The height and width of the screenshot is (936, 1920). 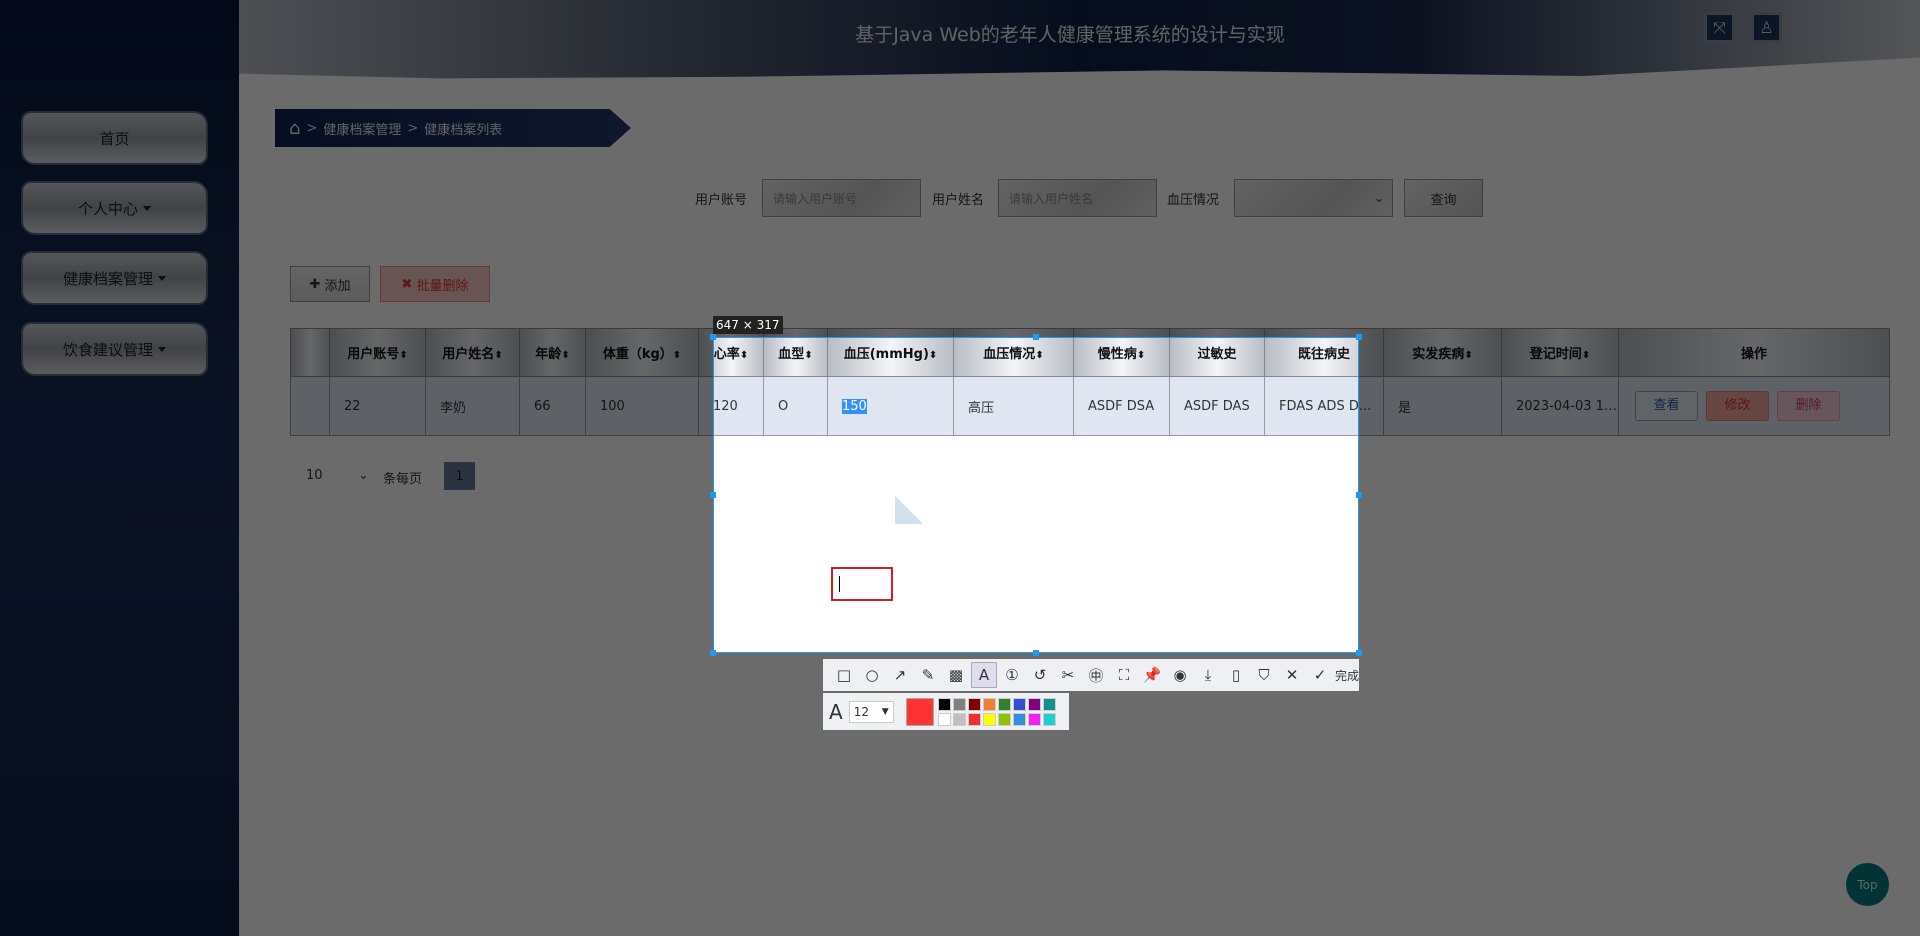 I want to click on home-icon: ⌂, so click(x=294, y=128).